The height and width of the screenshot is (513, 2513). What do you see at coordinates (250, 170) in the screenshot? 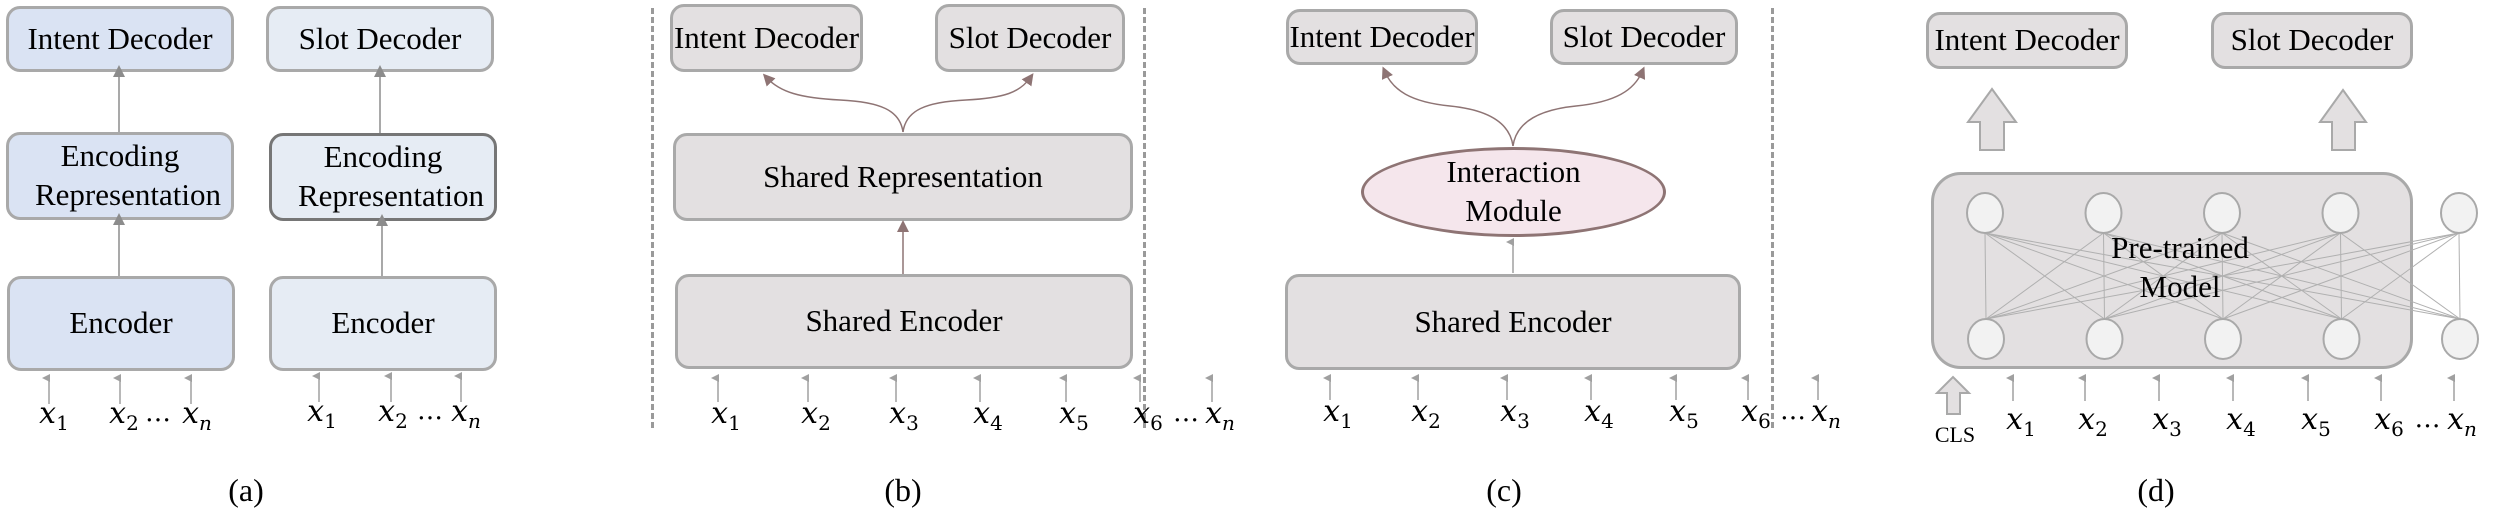
I see `panel-a-arrows` at bounding box center [250, 170].